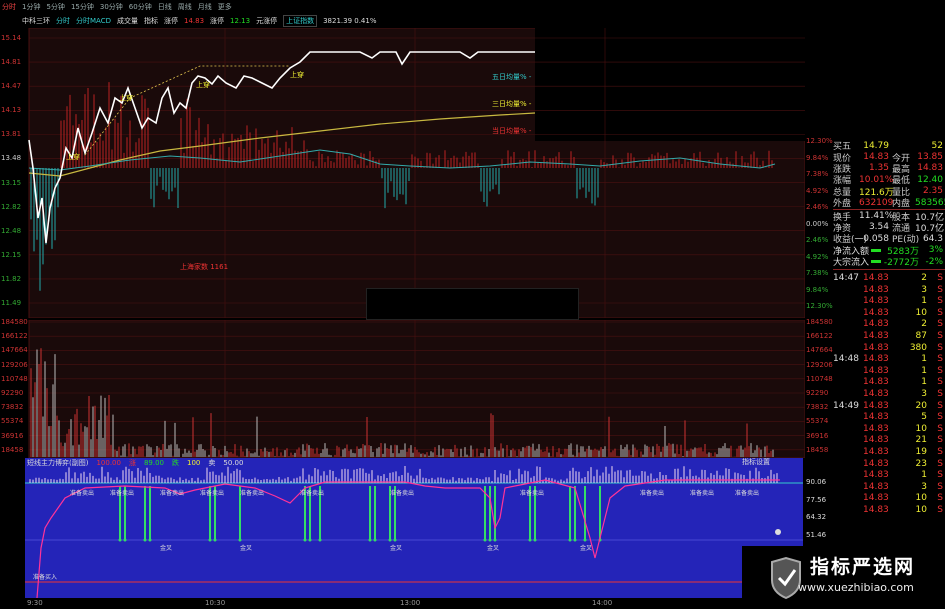 The image size is (945, 609). I want to click on flow-row: 大宗流入 -2772万 -2%, so click(889, 262).